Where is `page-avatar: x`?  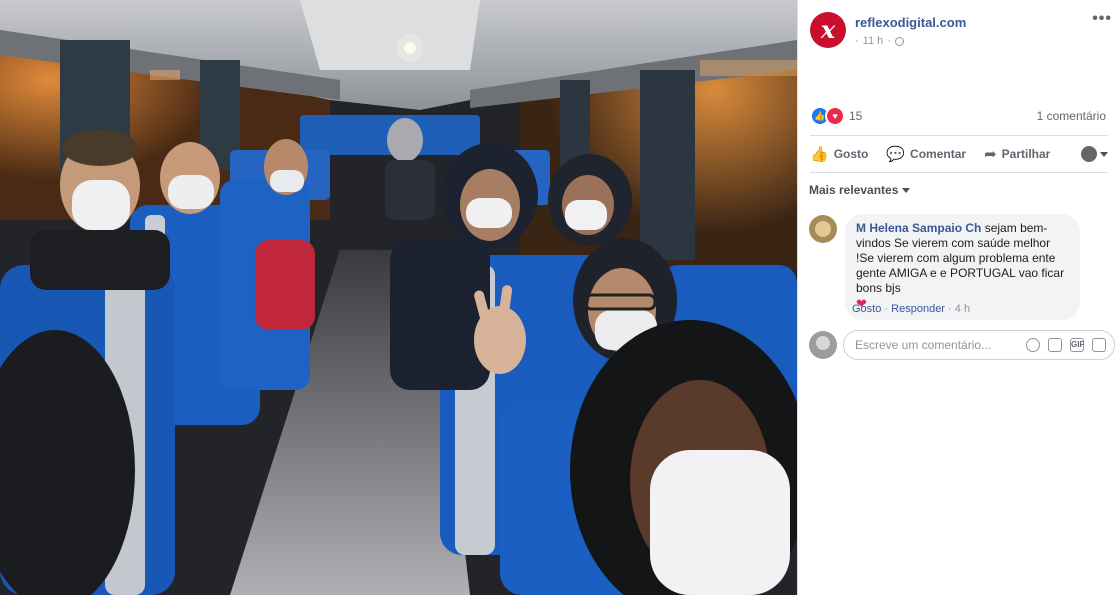 page-avatar: x is located at coordinates (828, 30).